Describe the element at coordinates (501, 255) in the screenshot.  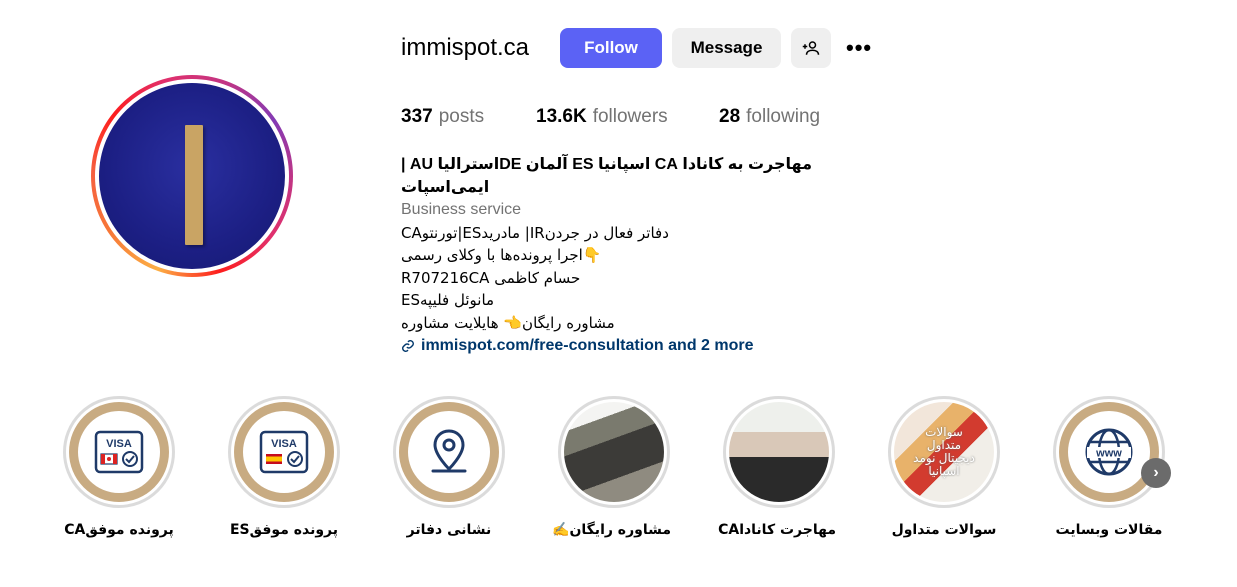
I see `bio-line: 👇اجرا پرونده‌ها با وکلای رسمی` at that location.